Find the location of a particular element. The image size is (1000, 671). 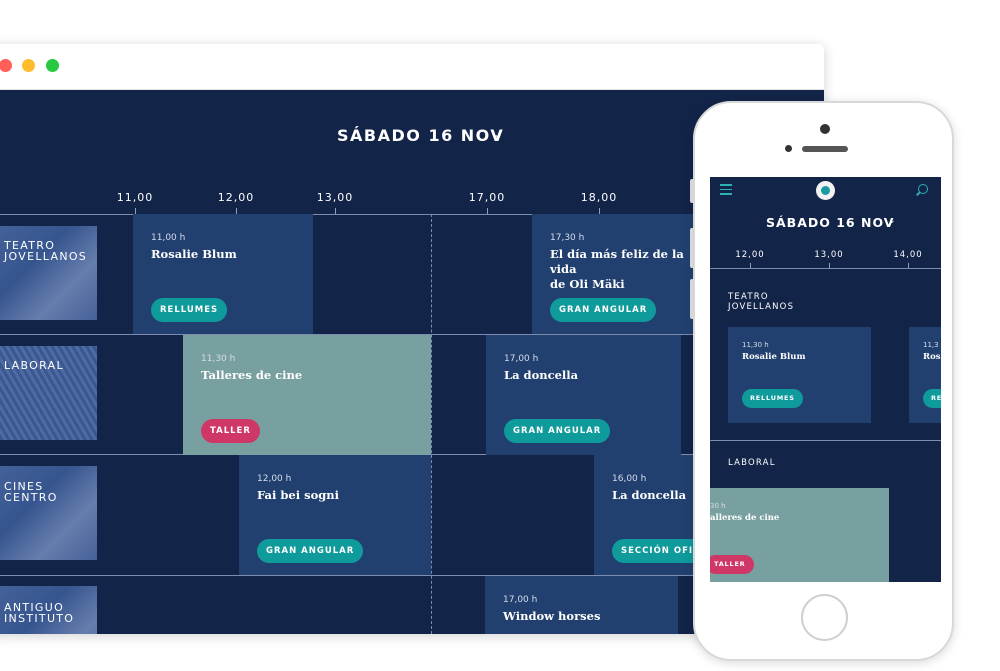

time-tick: 17,00 is located at coordinates (487, 197).